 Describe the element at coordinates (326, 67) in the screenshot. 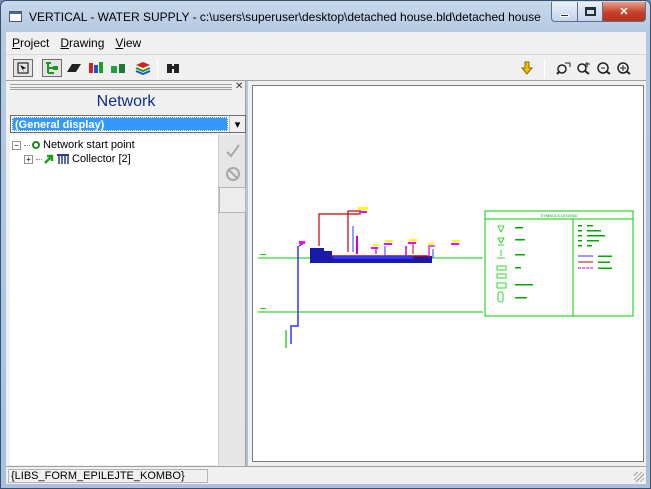

I see `toolbar` at that location.